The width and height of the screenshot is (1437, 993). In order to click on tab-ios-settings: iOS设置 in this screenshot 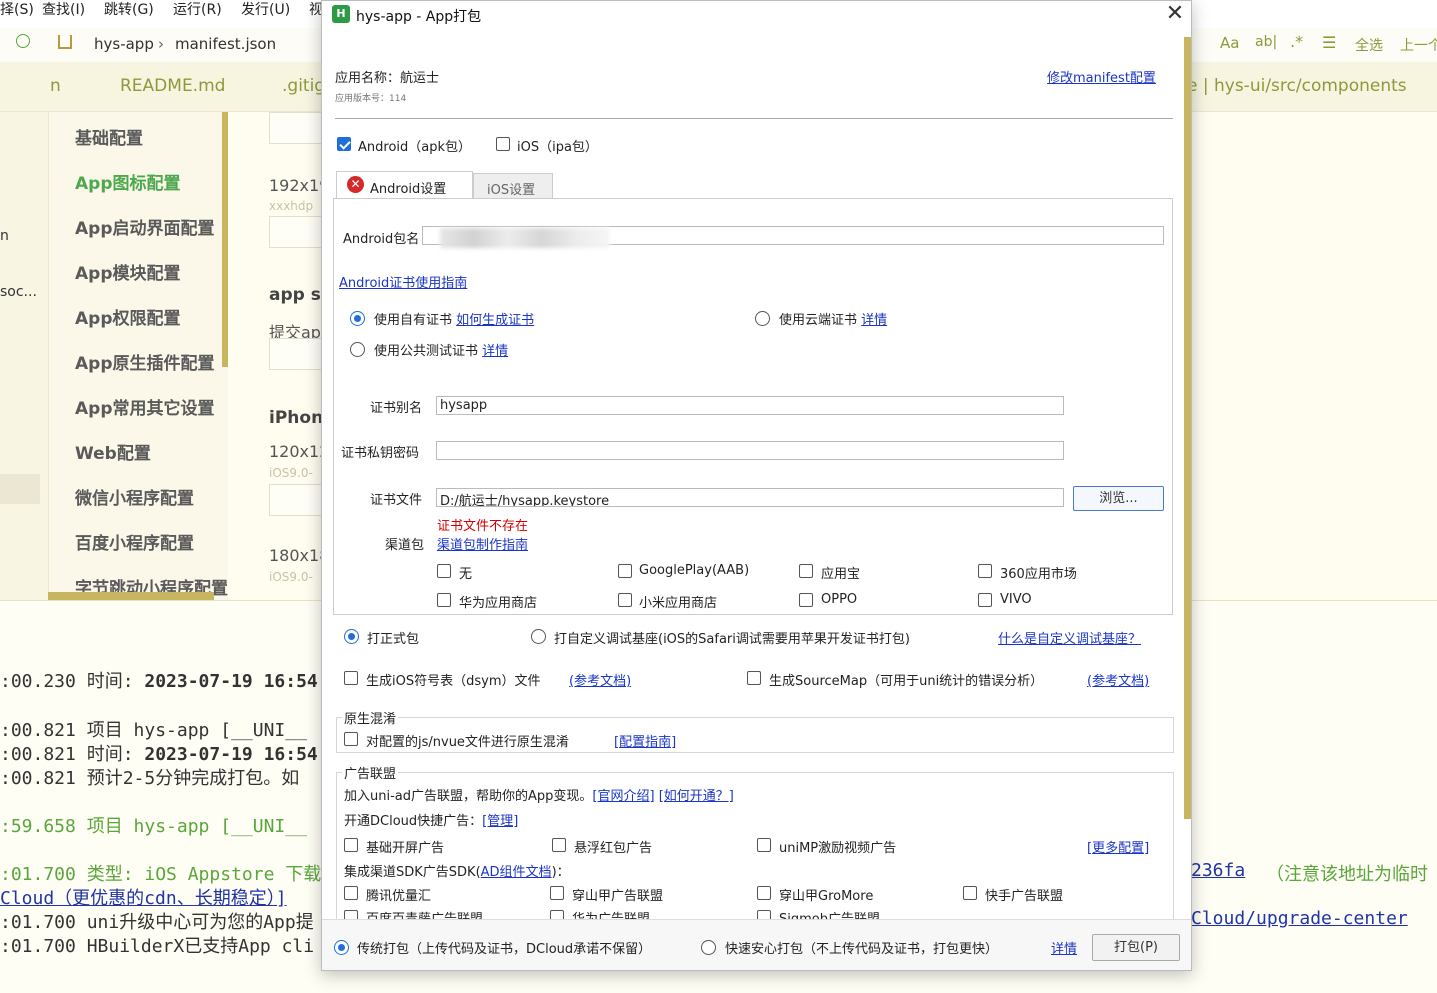, I will do `click(513, 186)`.